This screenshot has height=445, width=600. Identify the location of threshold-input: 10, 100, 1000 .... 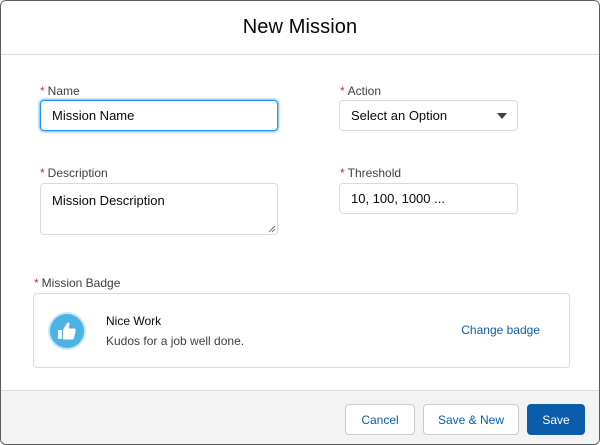
(428, 198).